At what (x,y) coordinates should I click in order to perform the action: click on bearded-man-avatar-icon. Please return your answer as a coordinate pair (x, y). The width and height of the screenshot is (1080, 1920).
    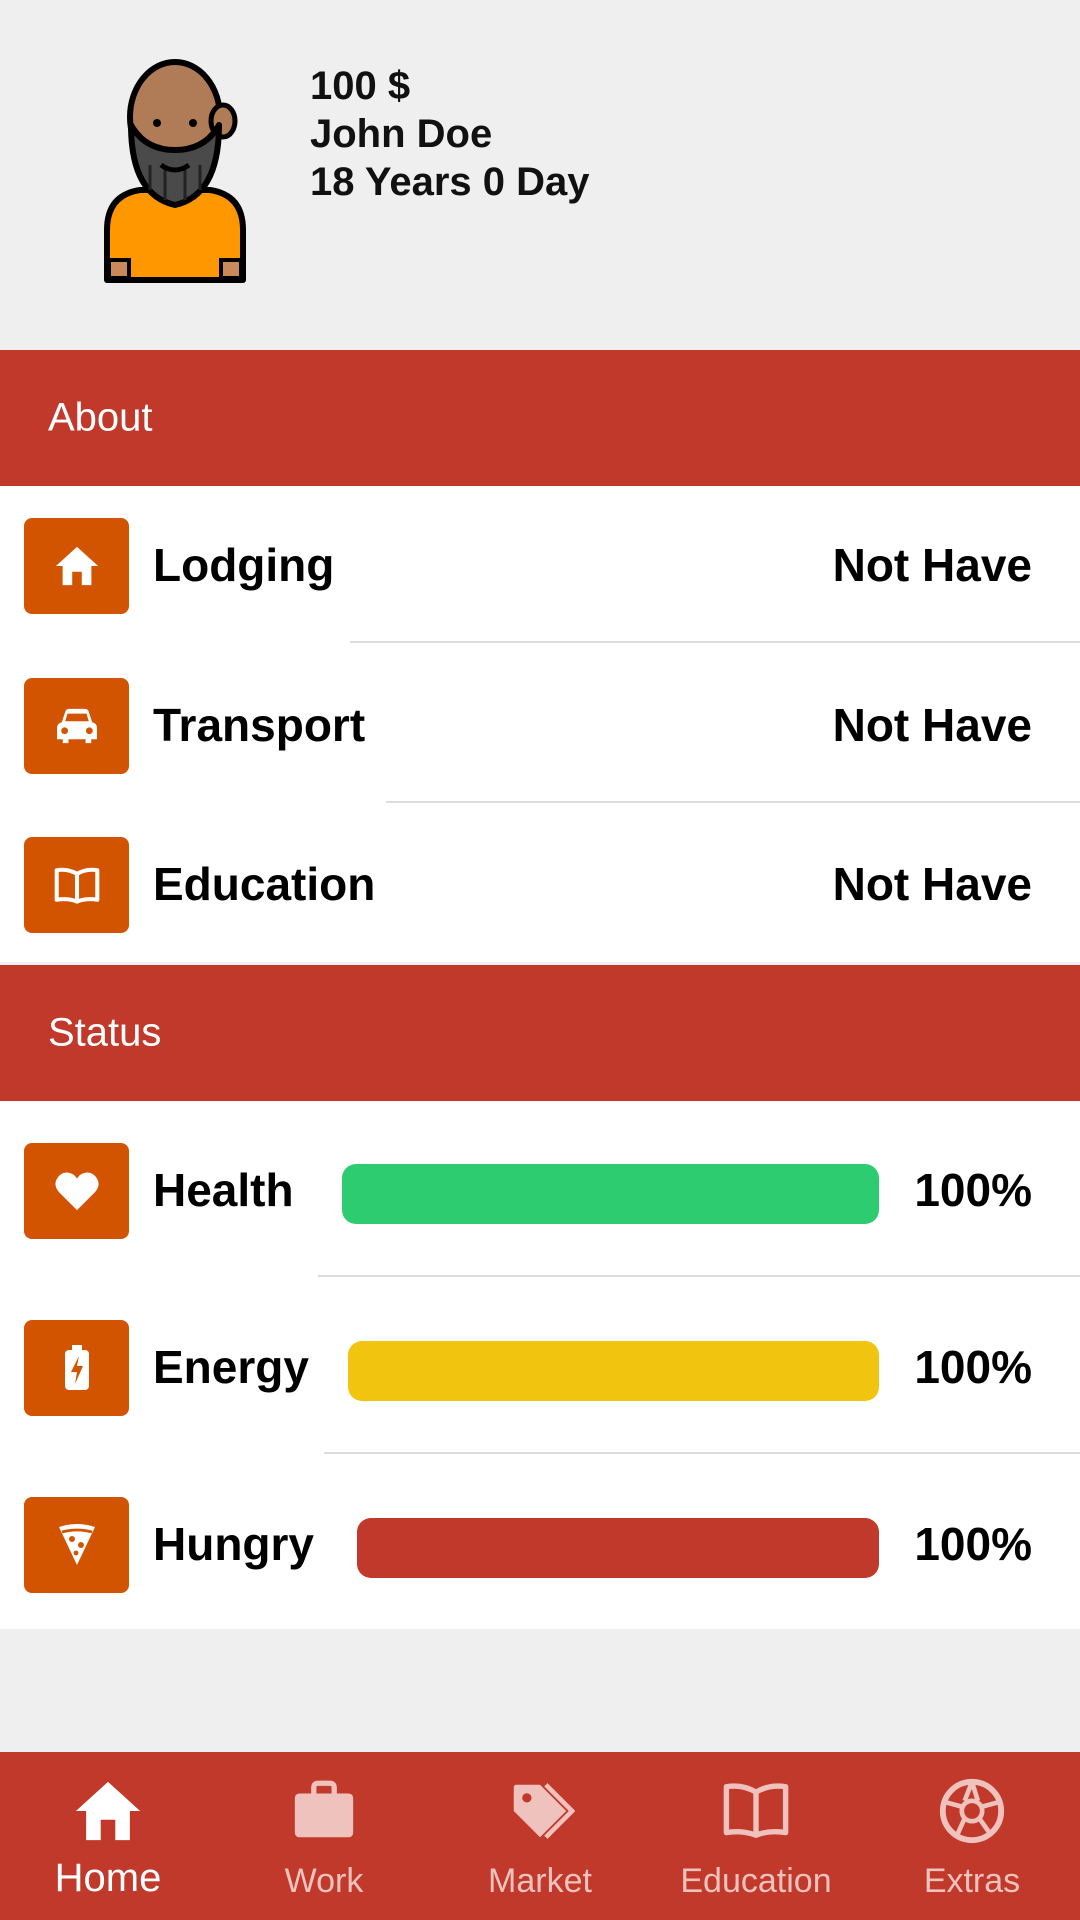
    Looking at the image, I should click on (175, 170).